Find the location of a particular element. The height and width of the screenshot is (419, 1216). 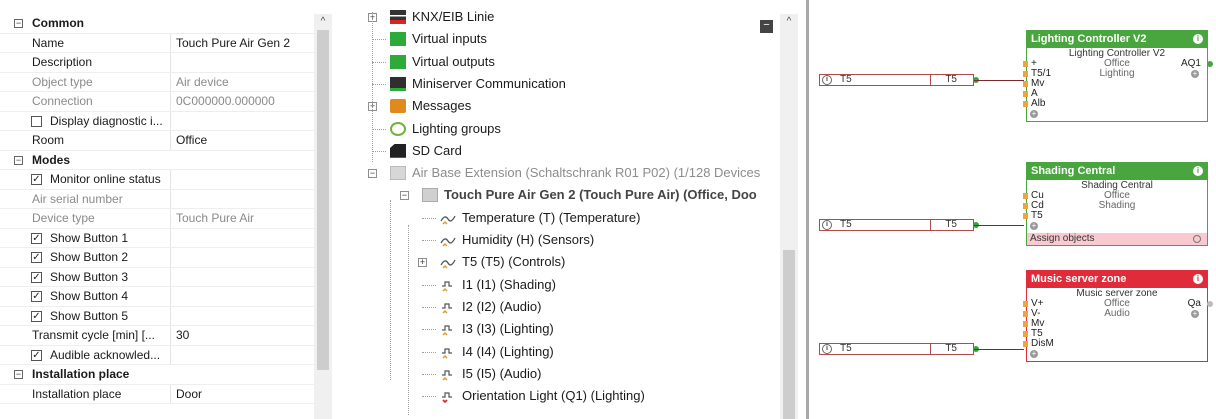

property-row: Name Touch Pure Air Gen 2 is located at coordinates (157, 43).